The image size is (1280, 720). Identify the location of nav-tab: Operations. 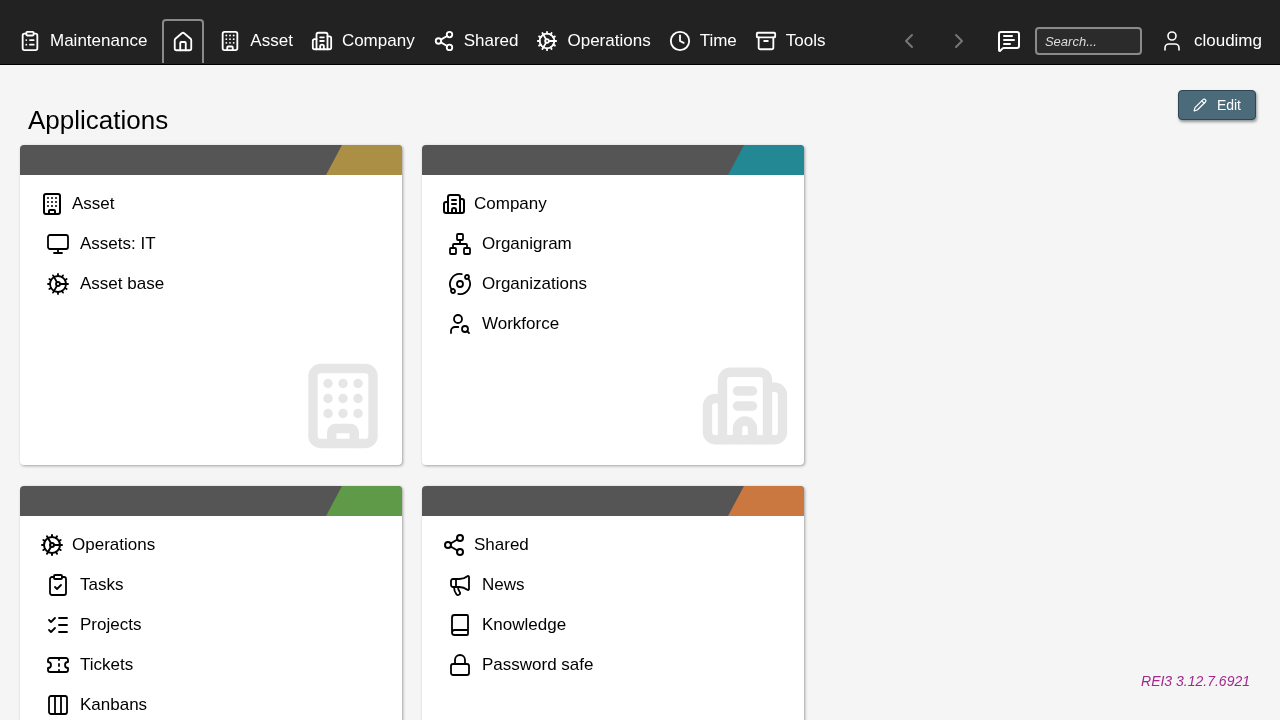
(593, 41).